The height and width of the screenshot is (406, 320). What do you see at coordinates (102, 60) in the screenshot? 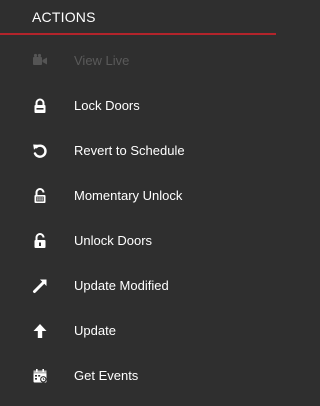
I see `action-label: View Live` at bounding box center [102, 60].